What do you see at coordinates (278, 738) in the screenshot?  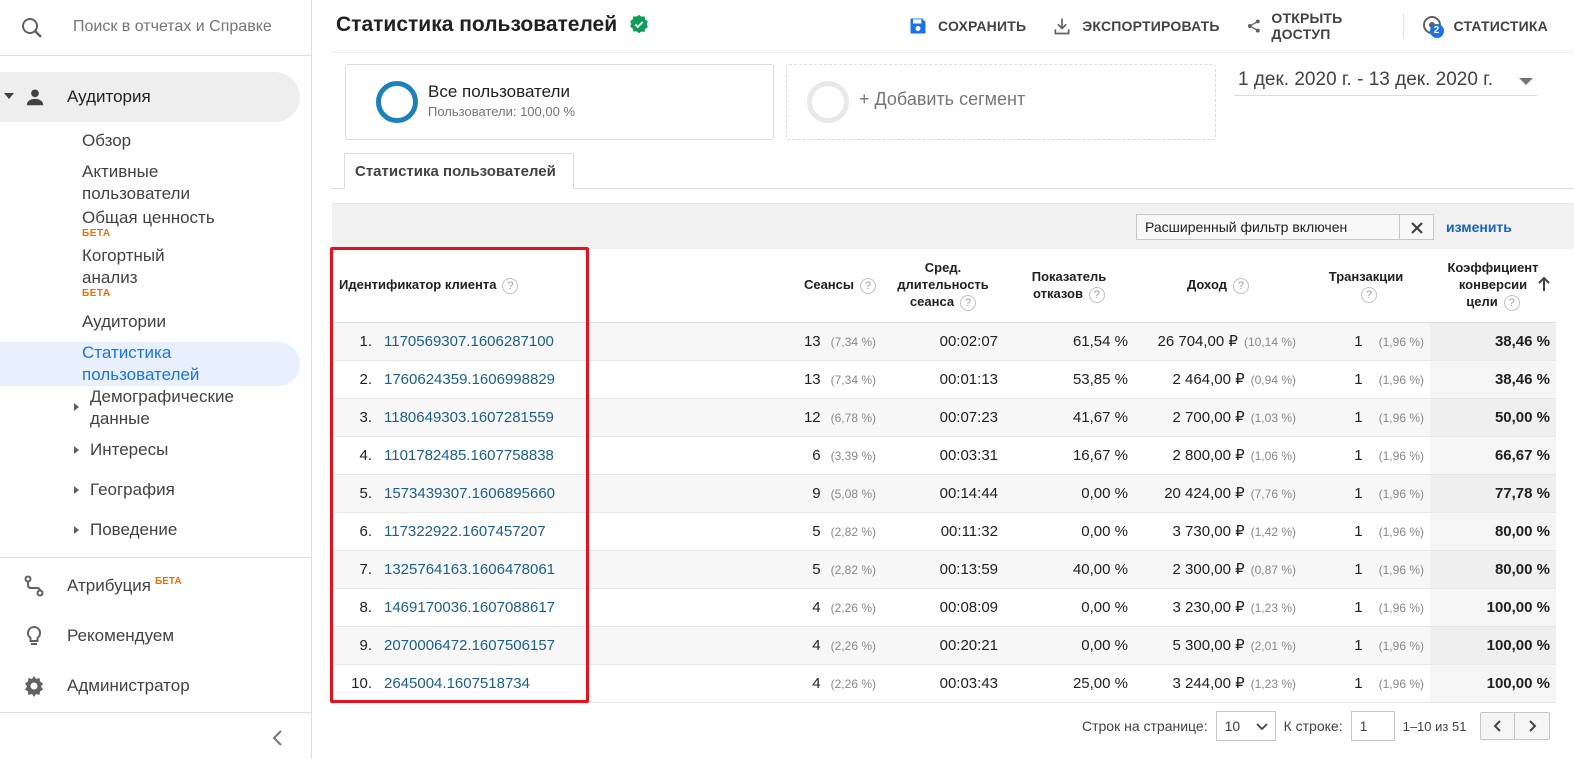 I see `collapse-sidebar-icon` at bounding box center [278, 738].